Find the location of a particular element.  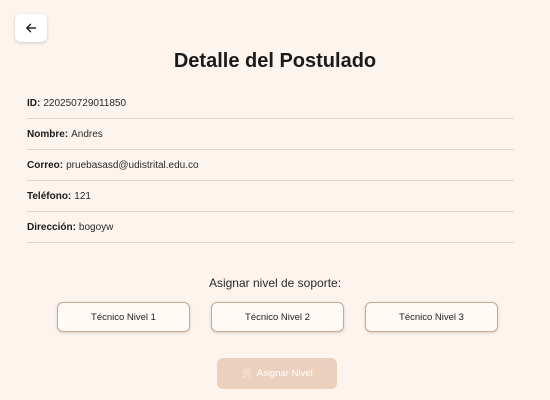

level-2-button: Técnico Nivel 2 is located at coordinates (277, 317).